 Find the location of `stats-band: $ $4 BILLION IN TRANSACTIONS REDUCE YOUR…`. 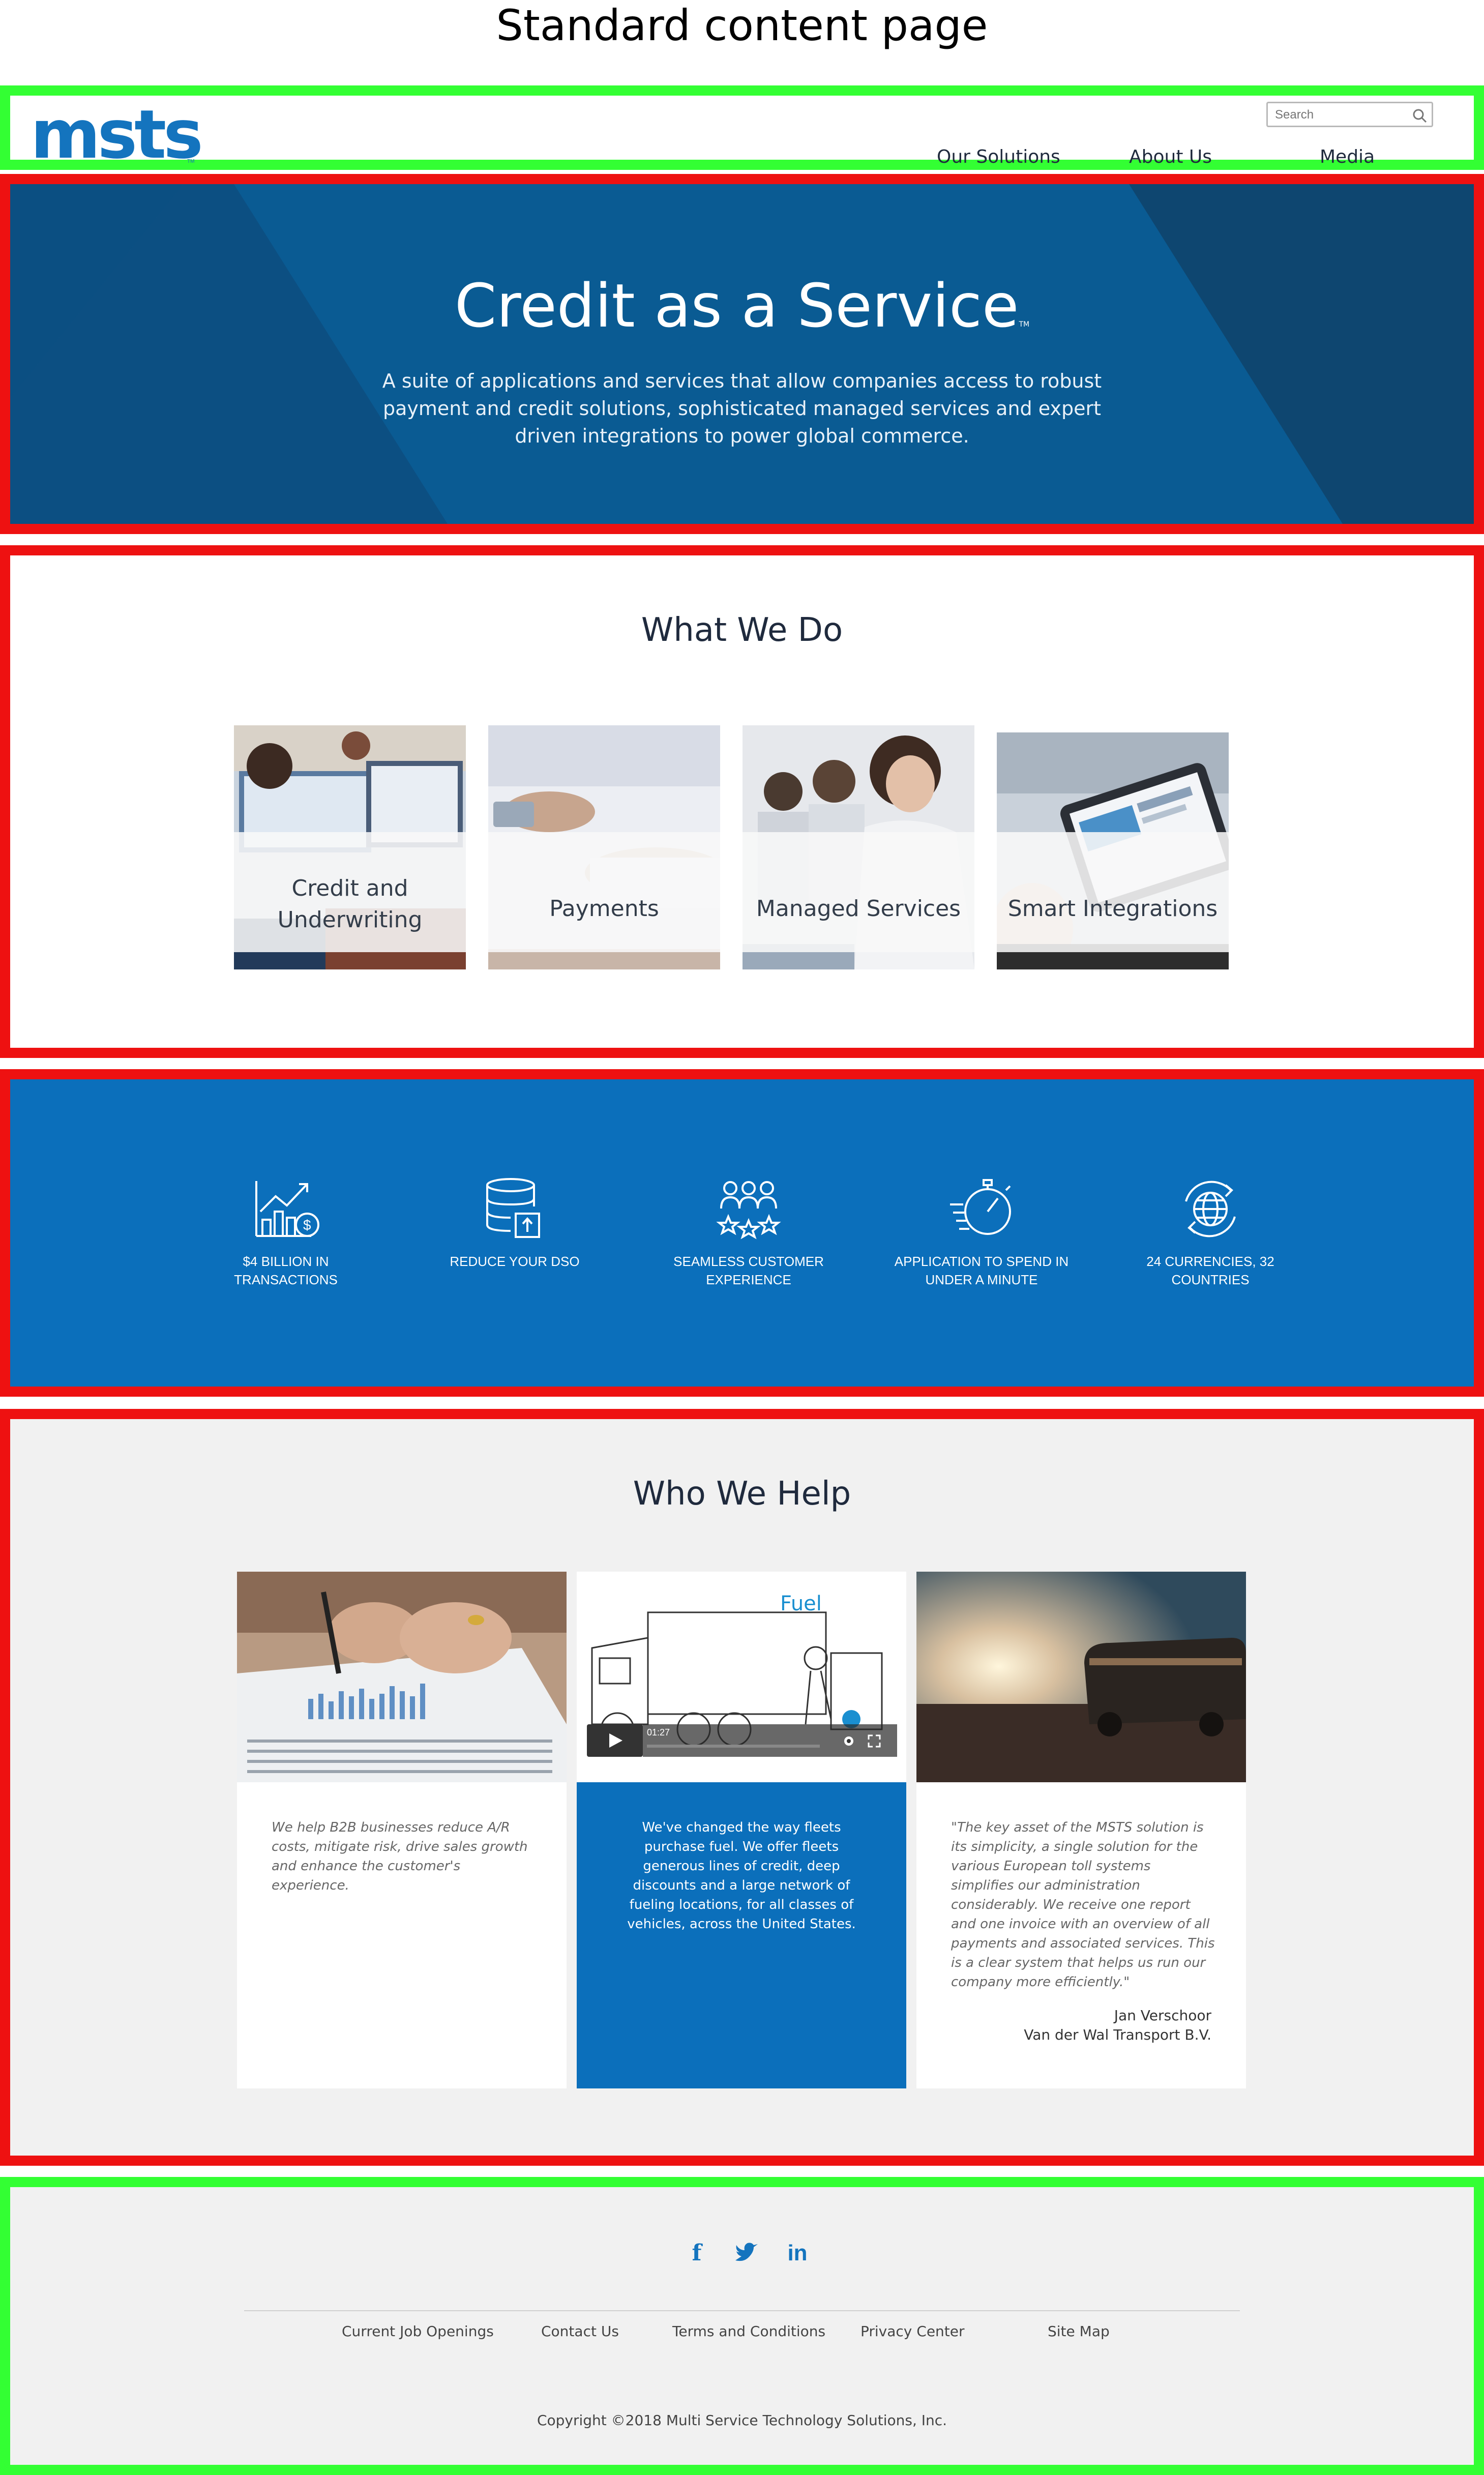

stats-band: $ $4 BILLION IN TRANSACTIONS REDUCE YOUR… is located at coordinates (742, 1233).